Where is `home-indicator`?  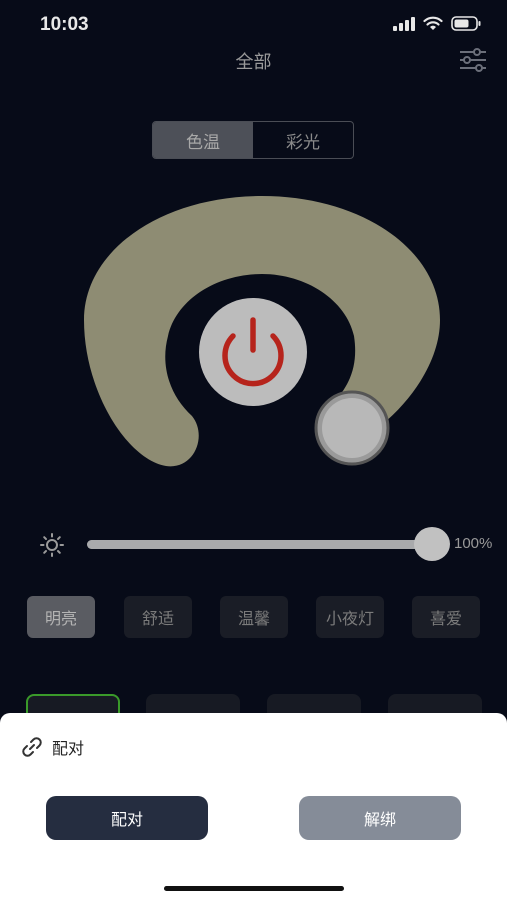
home-indicator is located at coordinates (254, 888).